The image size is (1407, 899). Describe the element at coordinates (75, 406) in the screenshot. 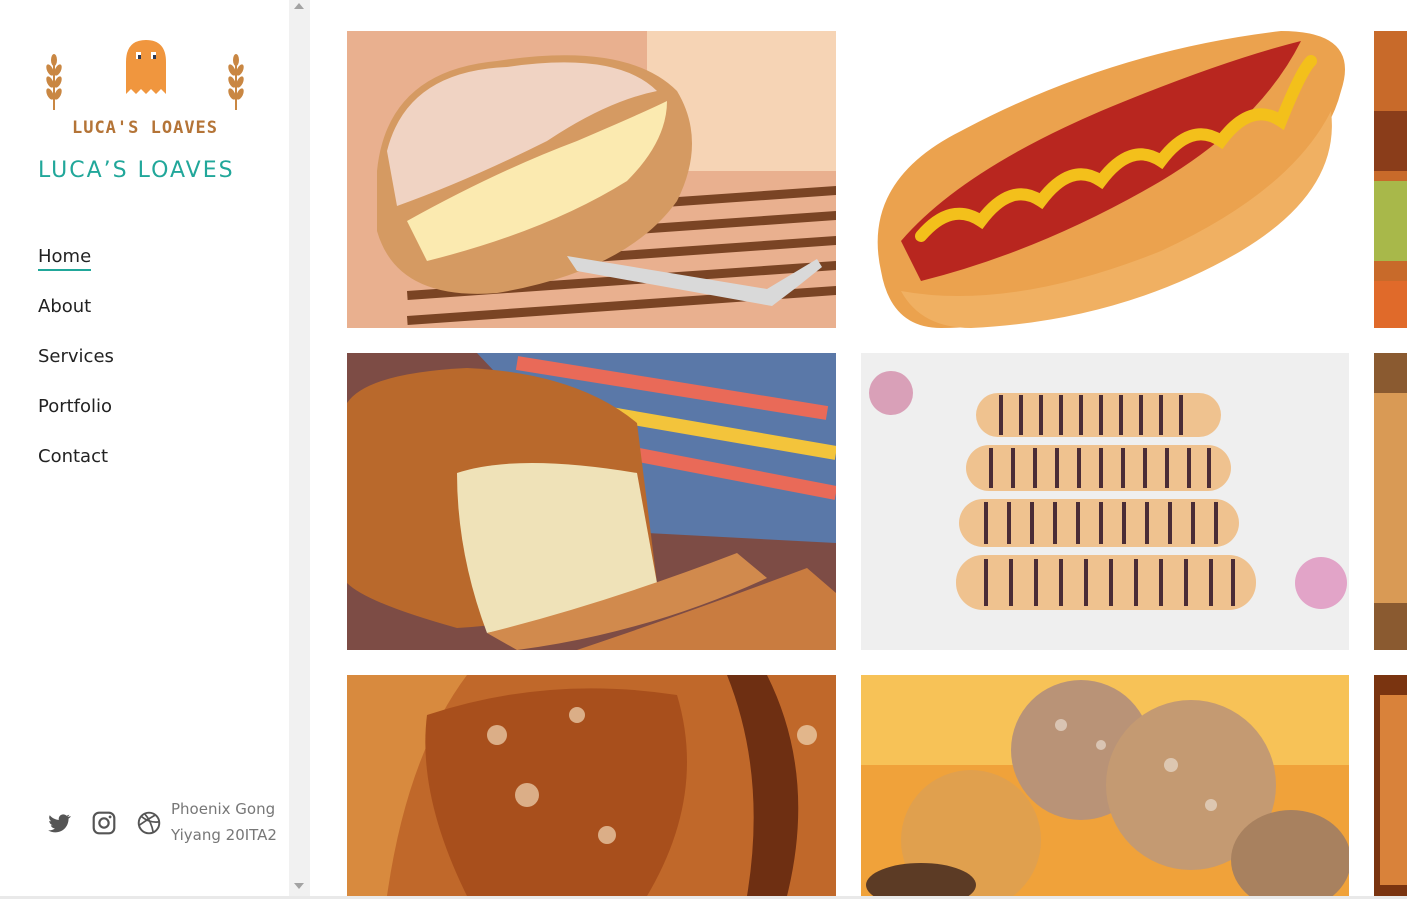

I see `nav-item-label: Portfolio` at that location.